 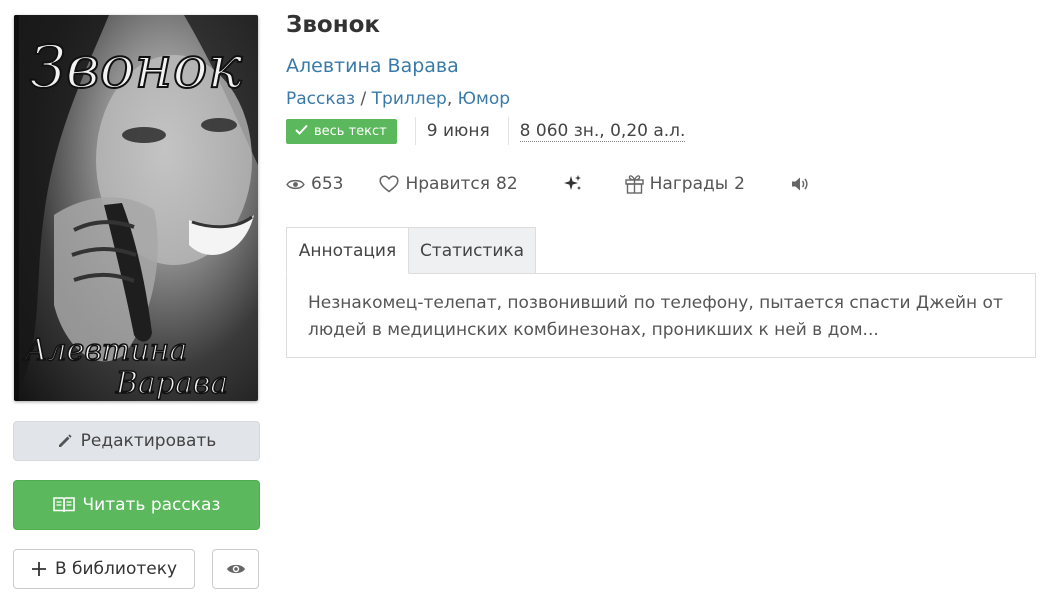 What do you see at coordinates (372, 66) in the screenshot?
I see `author-link: Алевтина Варава` at bounding box center [372, 66].